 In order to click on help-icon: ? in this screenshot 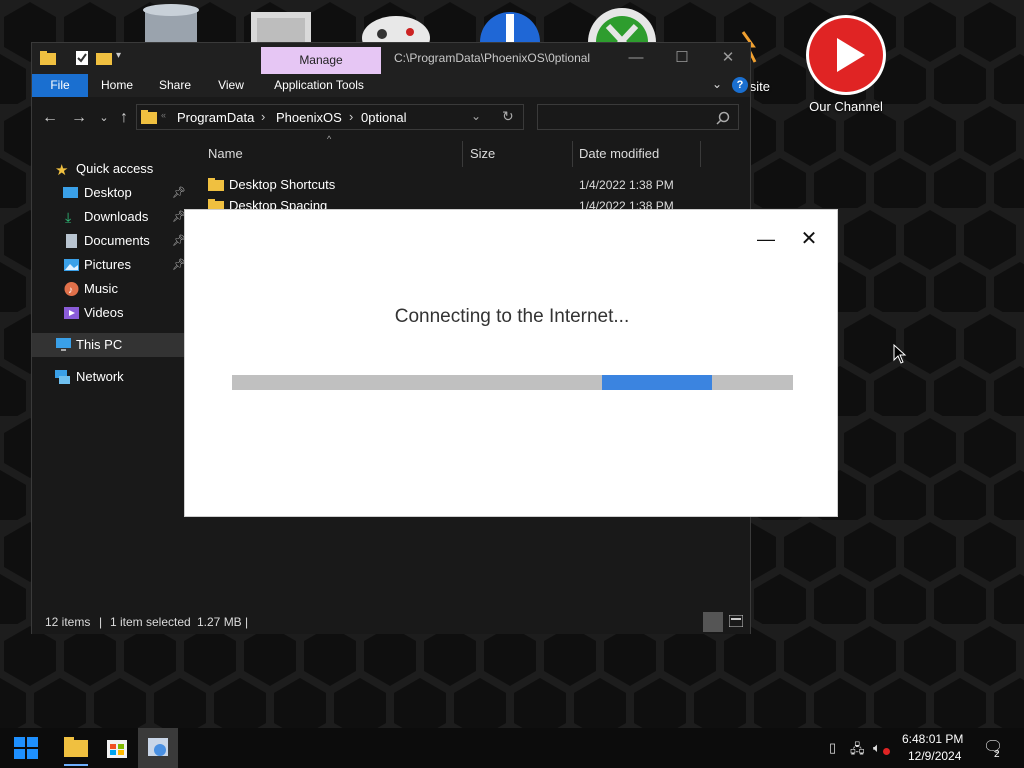, I will do `click(740, 85)`.